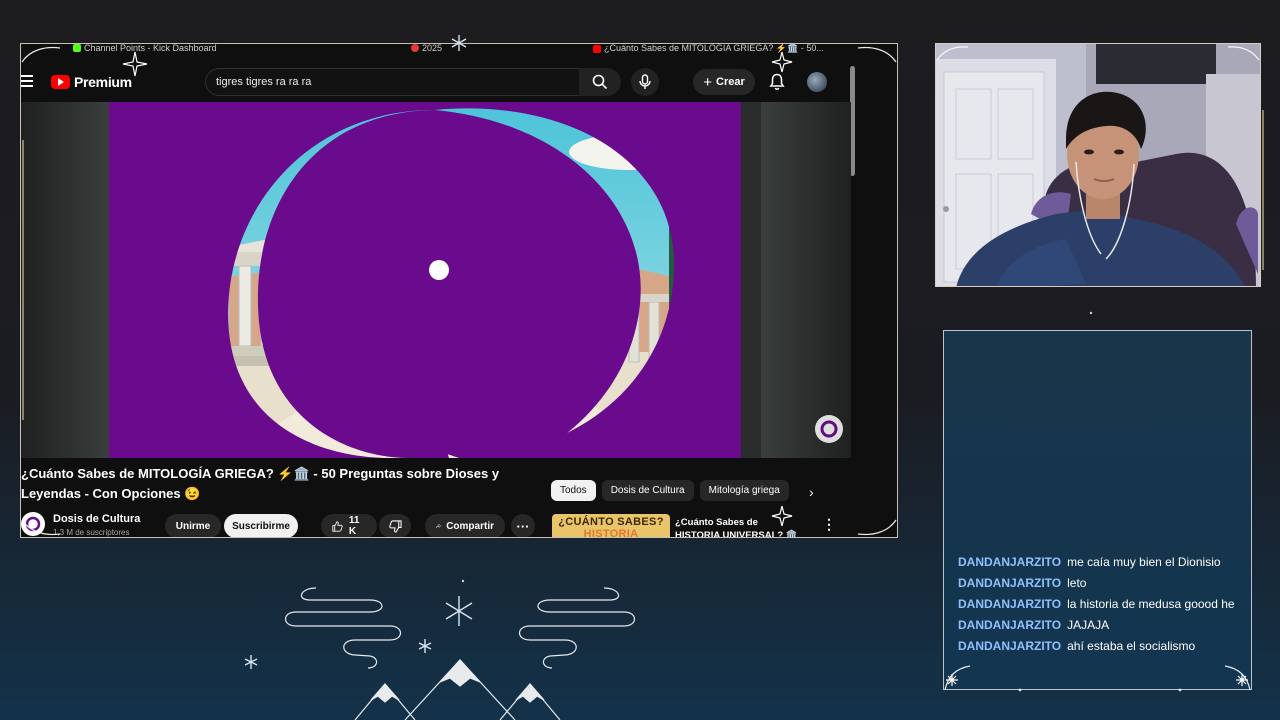  I want to click on browser-tab-2025: 2025, so click(427, 48).